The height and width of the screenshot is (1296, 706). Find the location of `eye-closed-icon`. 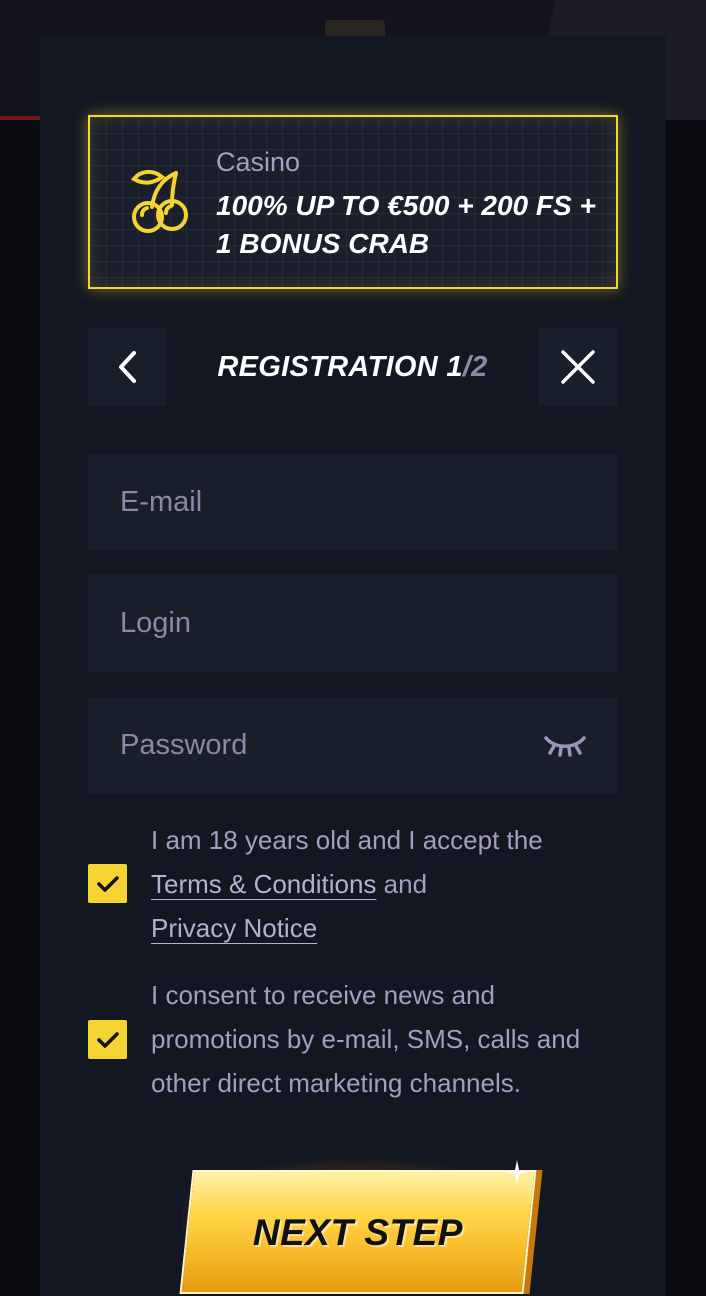

eye-closed-icon is located at coordinates (565, 745).